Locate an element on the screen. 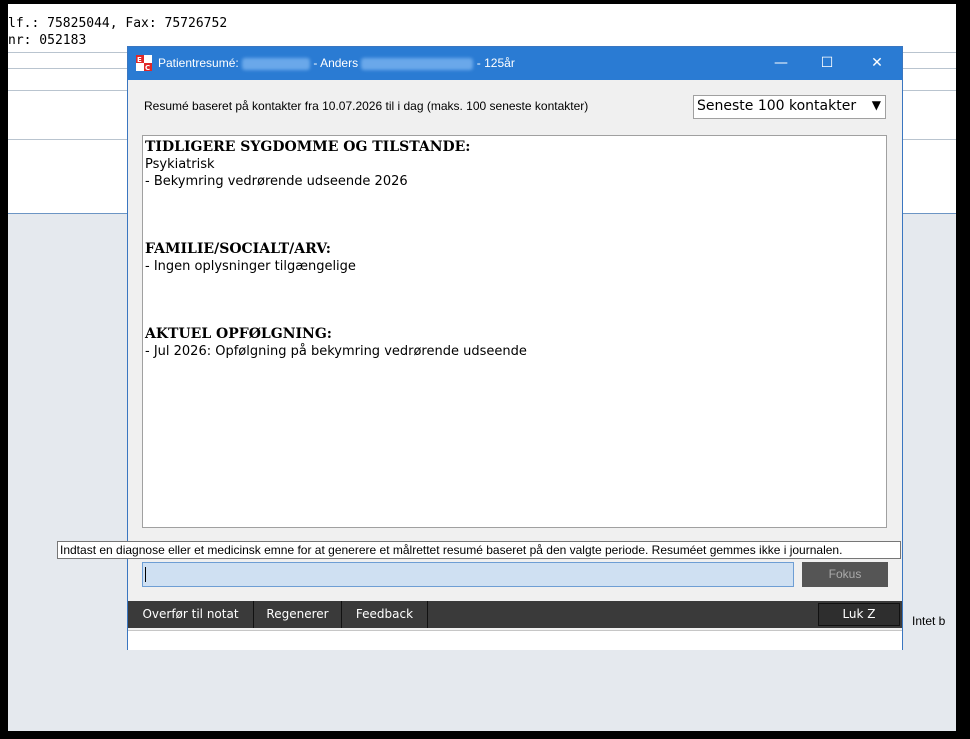 The image size is (970, 739). maximize-button: ☐ is located at coordinates (827, 63).